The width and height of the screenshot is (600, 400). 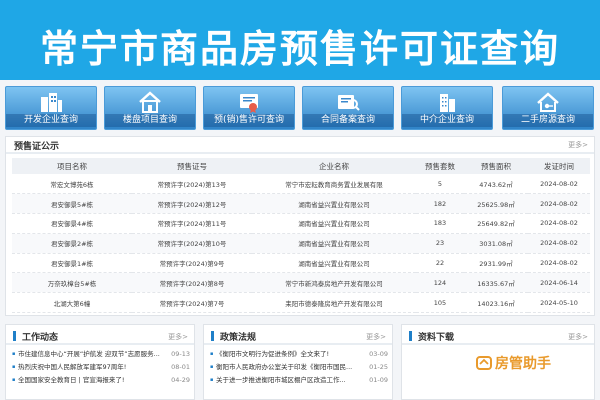 What do you see at coordinates (192, 204) in the screenshot?
I see `cell-license: 常预许字(2024)第12号` at bounding box center [192, 204].